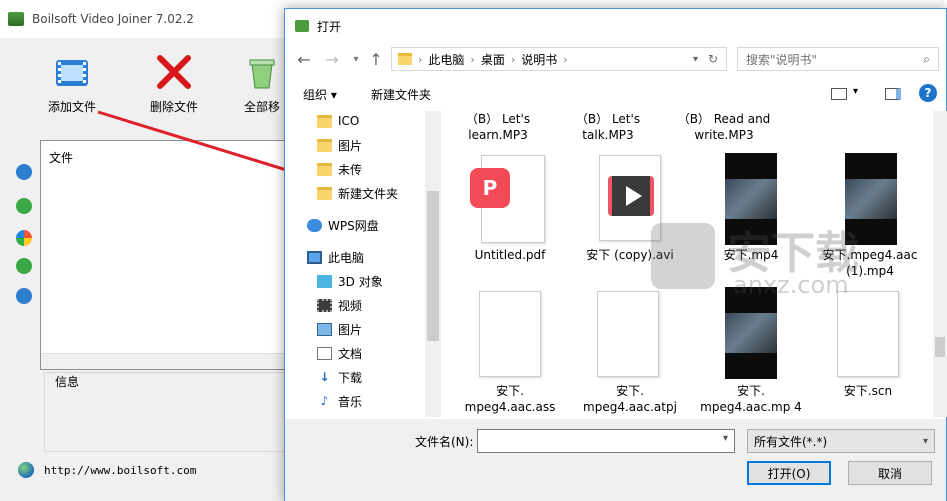  I want to click on avi-file-thumbnail, so click(630, 198).